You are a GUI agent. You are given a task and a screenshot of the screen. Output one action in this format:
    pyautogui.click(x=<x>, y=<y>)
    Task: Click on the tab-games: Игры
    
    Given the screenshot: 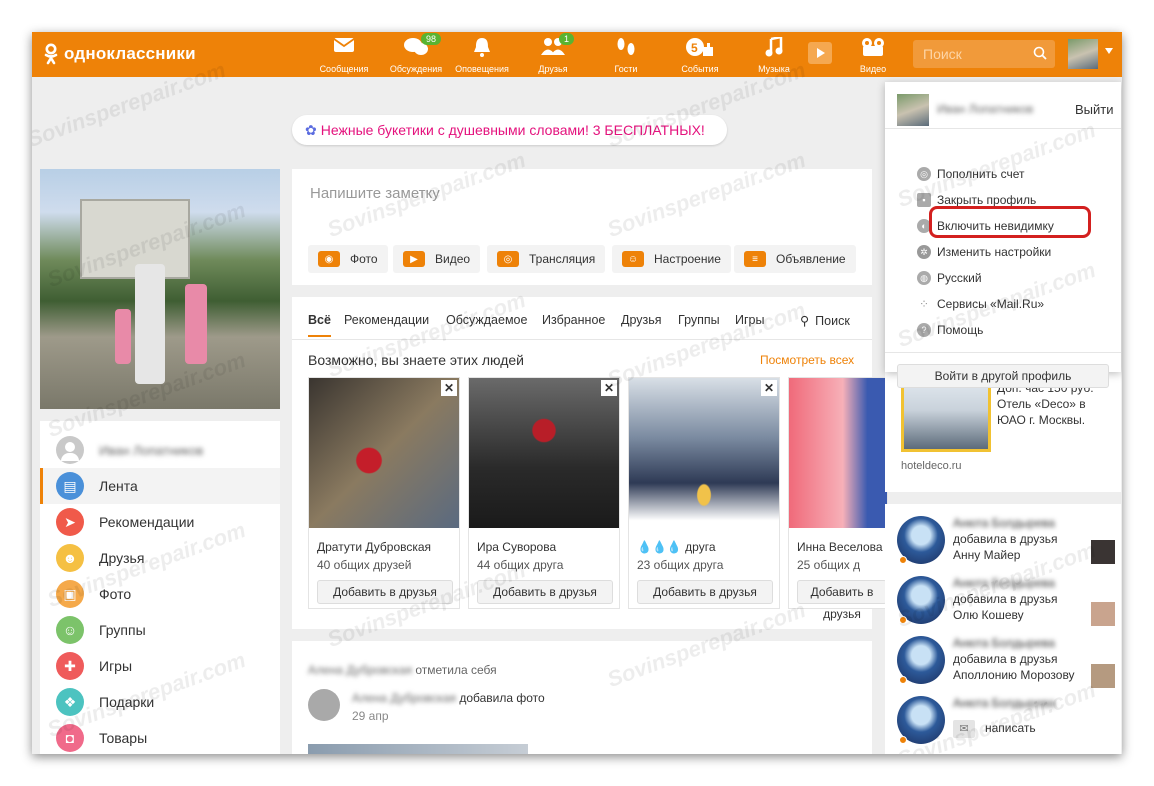 What is the action you would take?
    pyautogui.click(x=749, y=320)
    